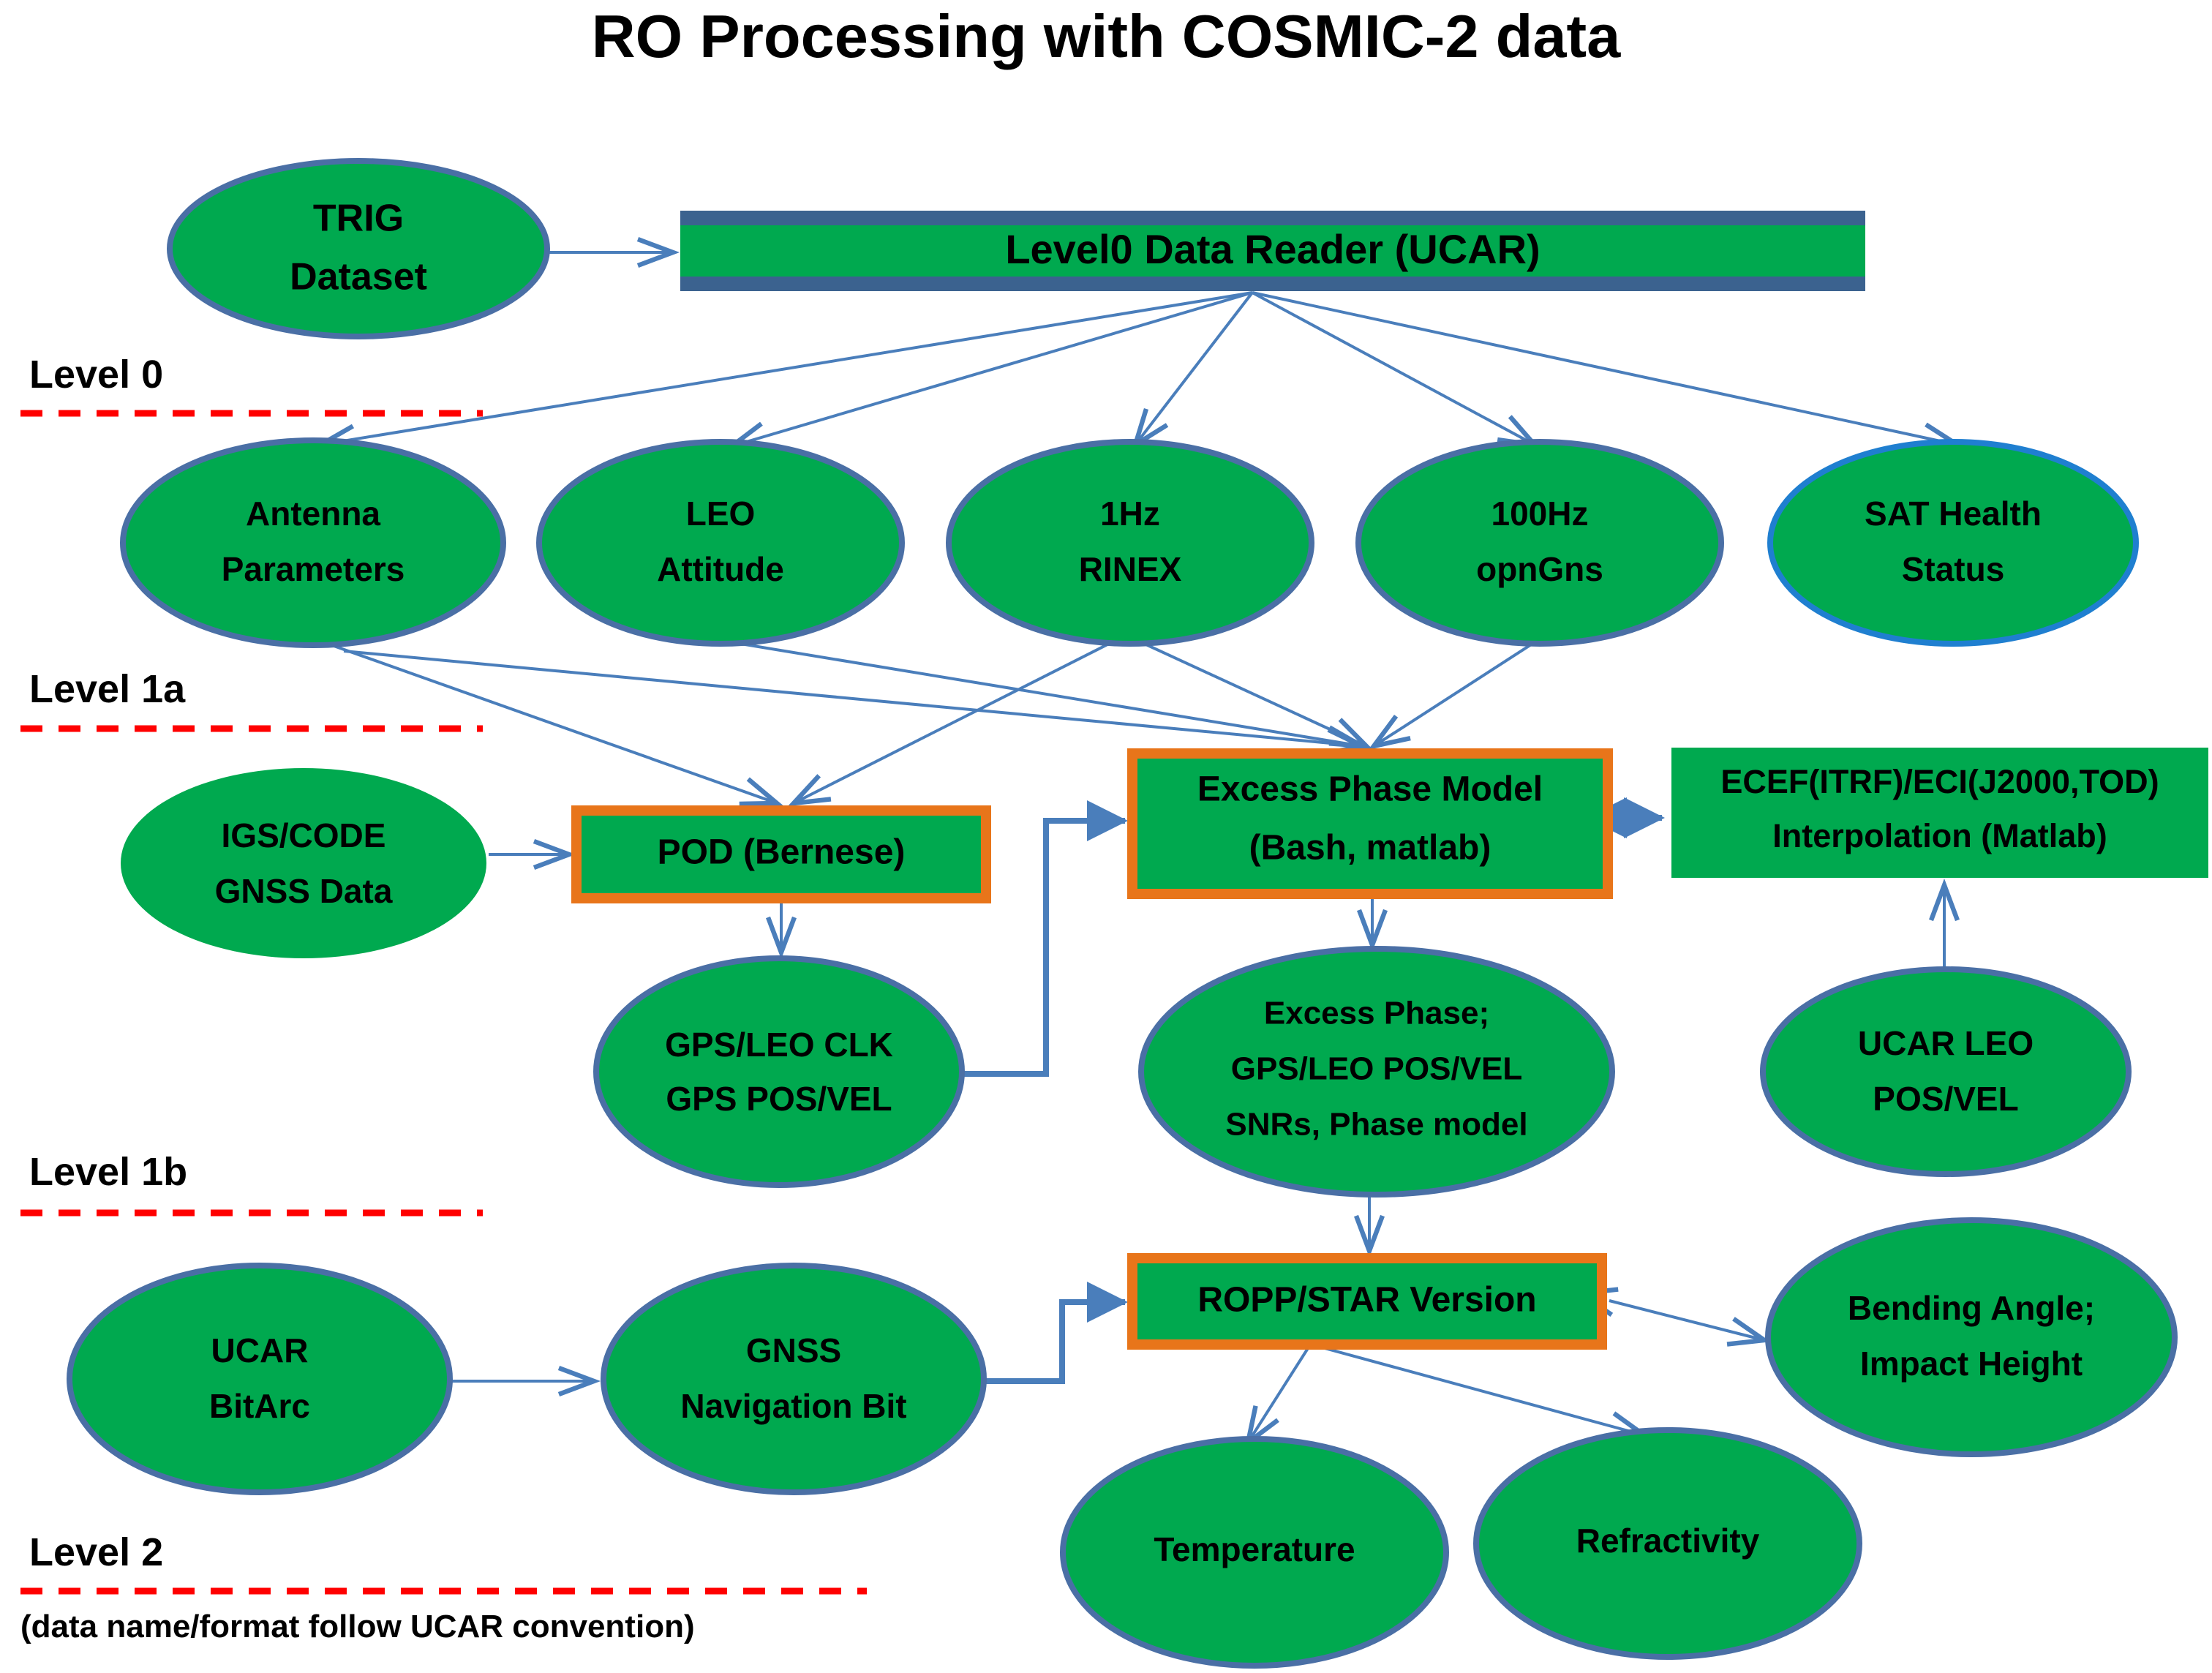 The height and width of the screenshot is (1673, 2212). I want to click on edge-rinex-to-pod, so click(950, 724).